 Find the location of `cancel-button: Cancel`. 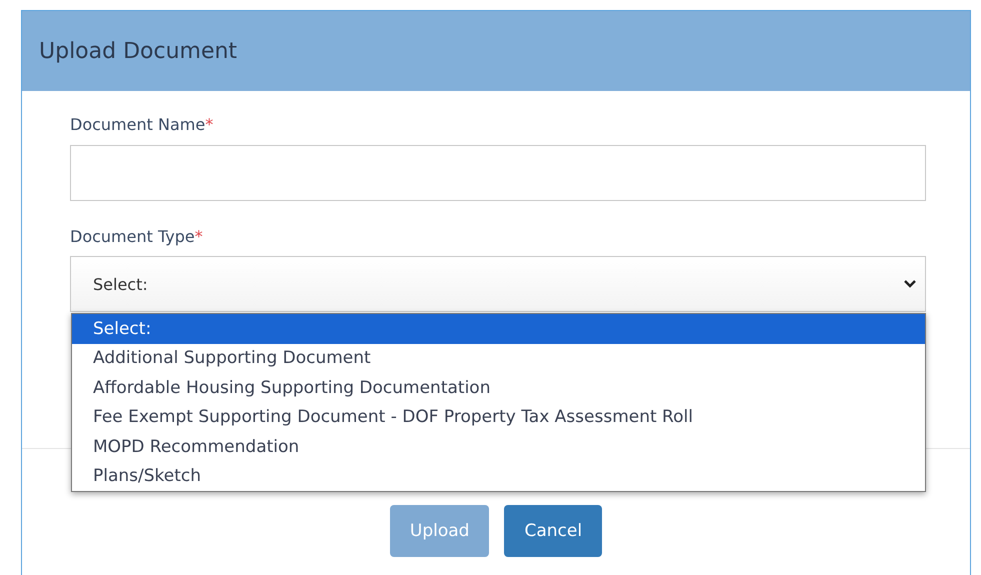

cancel-button: Cancel is located at coordinates (553, 531).